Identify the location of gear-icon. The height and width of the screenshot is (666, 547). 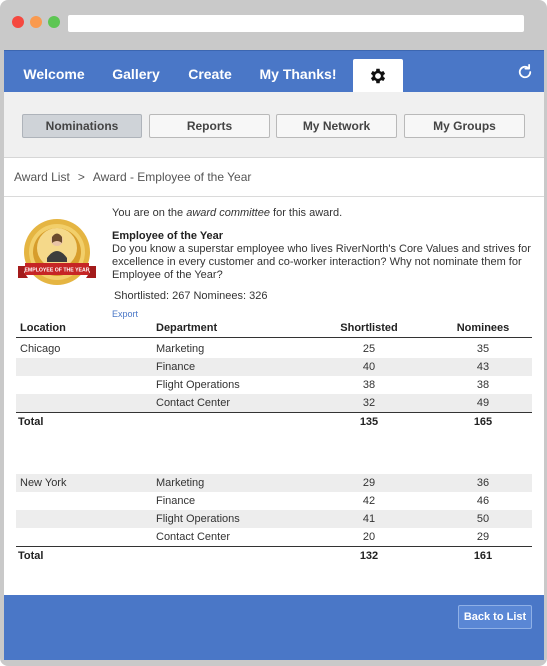
(378, 76).